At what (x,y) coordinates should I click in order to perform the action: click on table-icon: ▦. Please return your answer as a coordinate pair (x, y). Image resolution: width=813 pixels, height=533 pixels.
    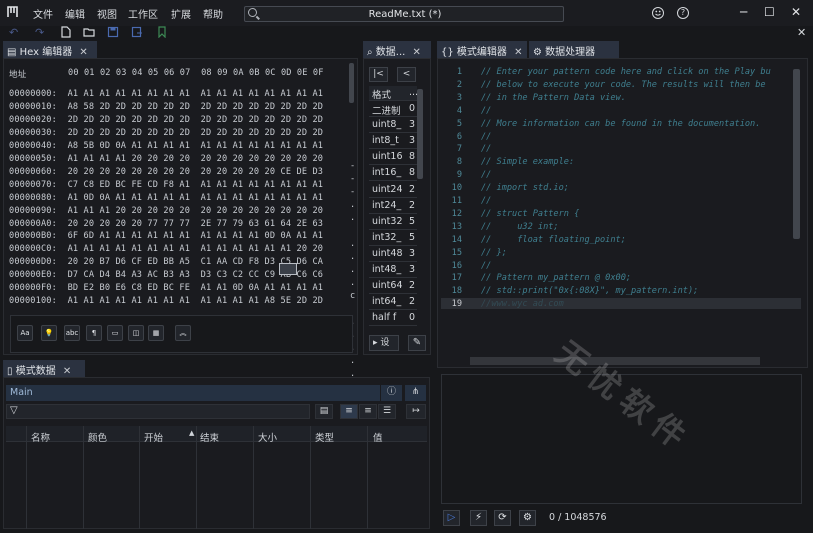
    Looking at the image, I should click on (156, 333).